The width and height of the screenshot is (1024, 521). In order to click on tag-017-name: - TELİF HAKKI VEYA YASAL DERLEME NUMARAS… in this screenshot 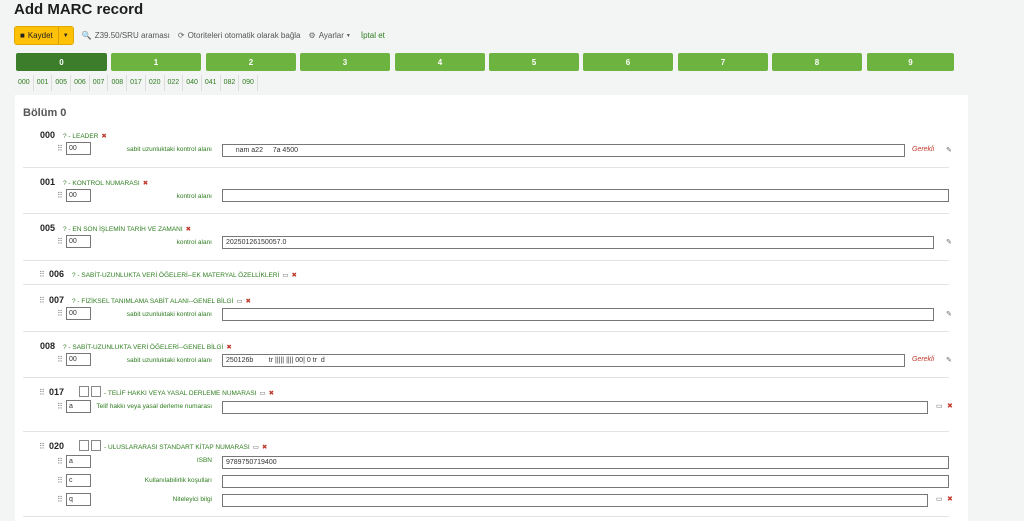, I will do `click(189, 393)`.